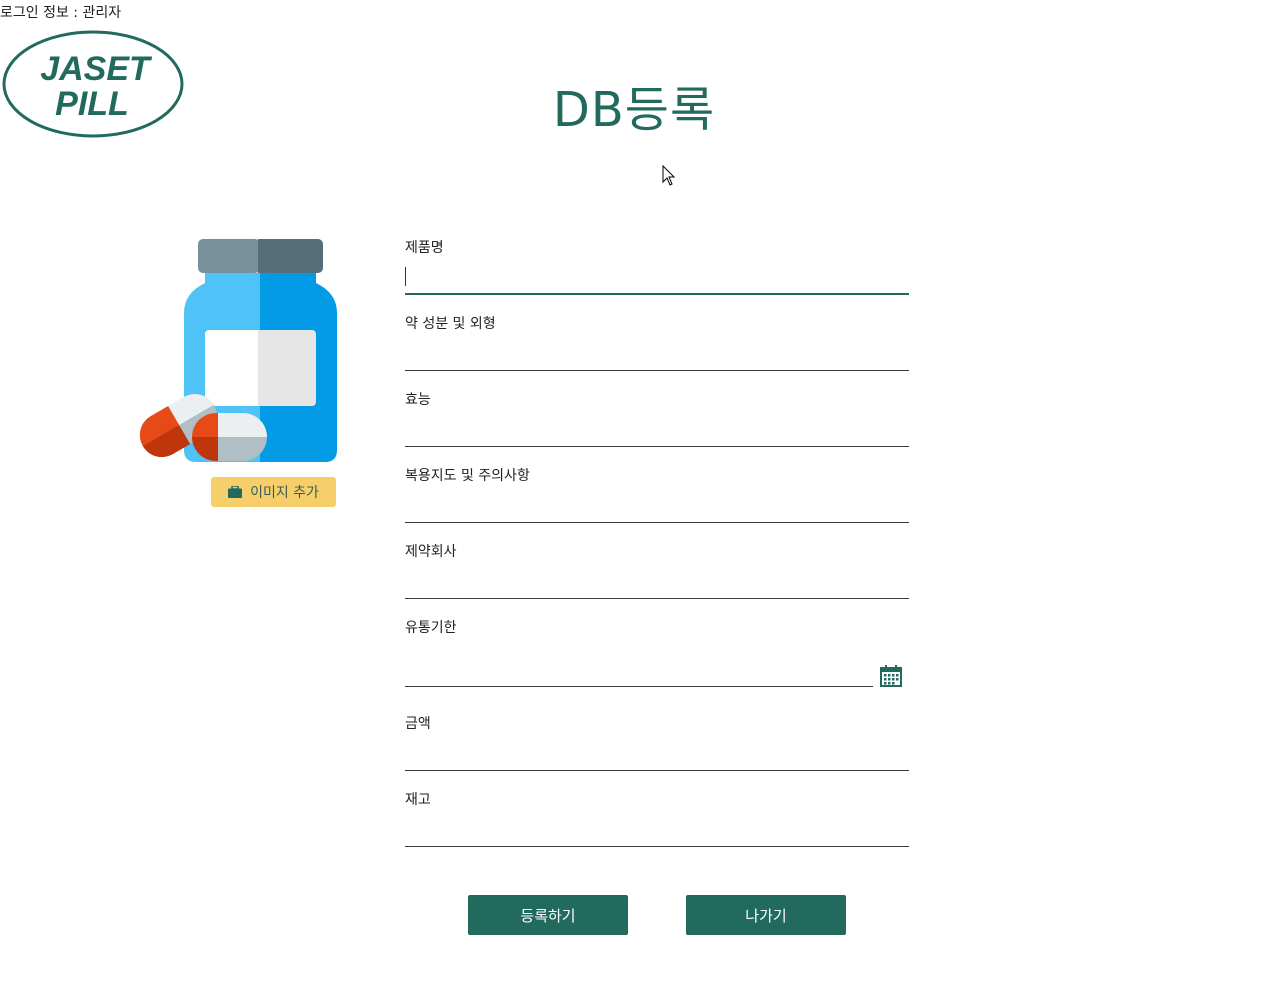  I want to click on login-info: 로그인 정보 : 관리자, so click(61, 13).